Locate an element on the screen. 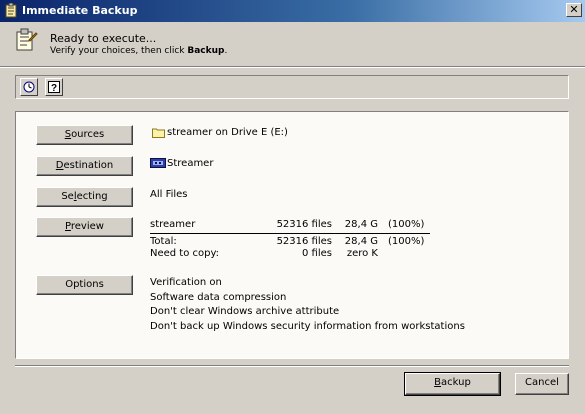 The width and height of the screenshot is (585, 414). selecting-button: Selecting is located at coordinates (84, 197).